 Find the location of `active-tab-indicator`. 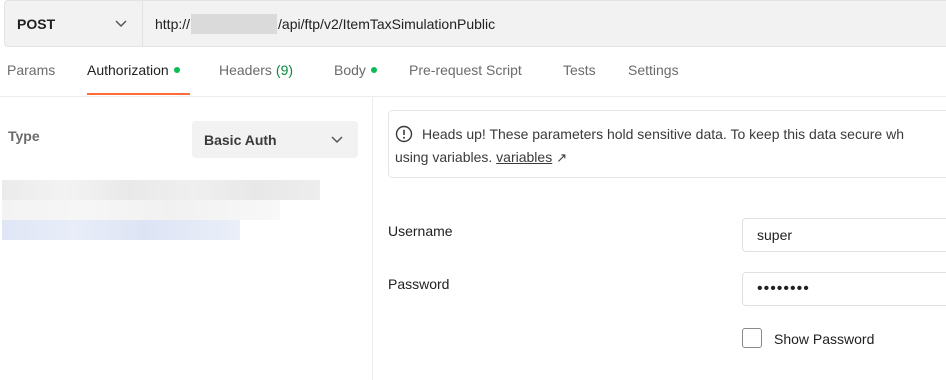

active-tab-indicator is located at coordinates (138, 94).